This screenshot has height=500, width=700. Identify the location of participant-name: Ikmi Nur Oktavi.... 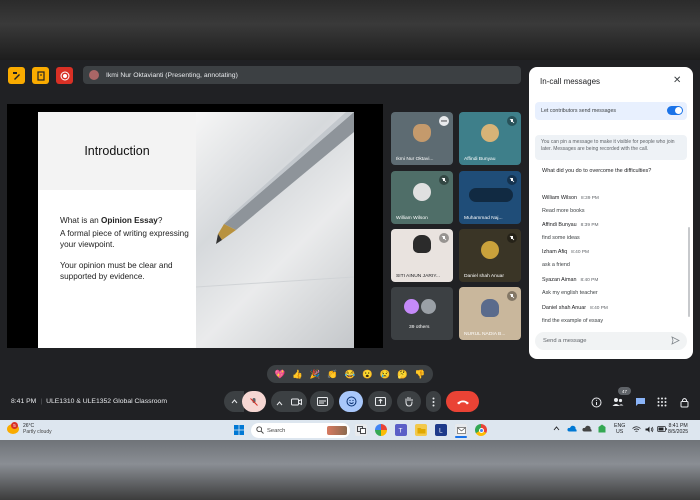
(415, 159).